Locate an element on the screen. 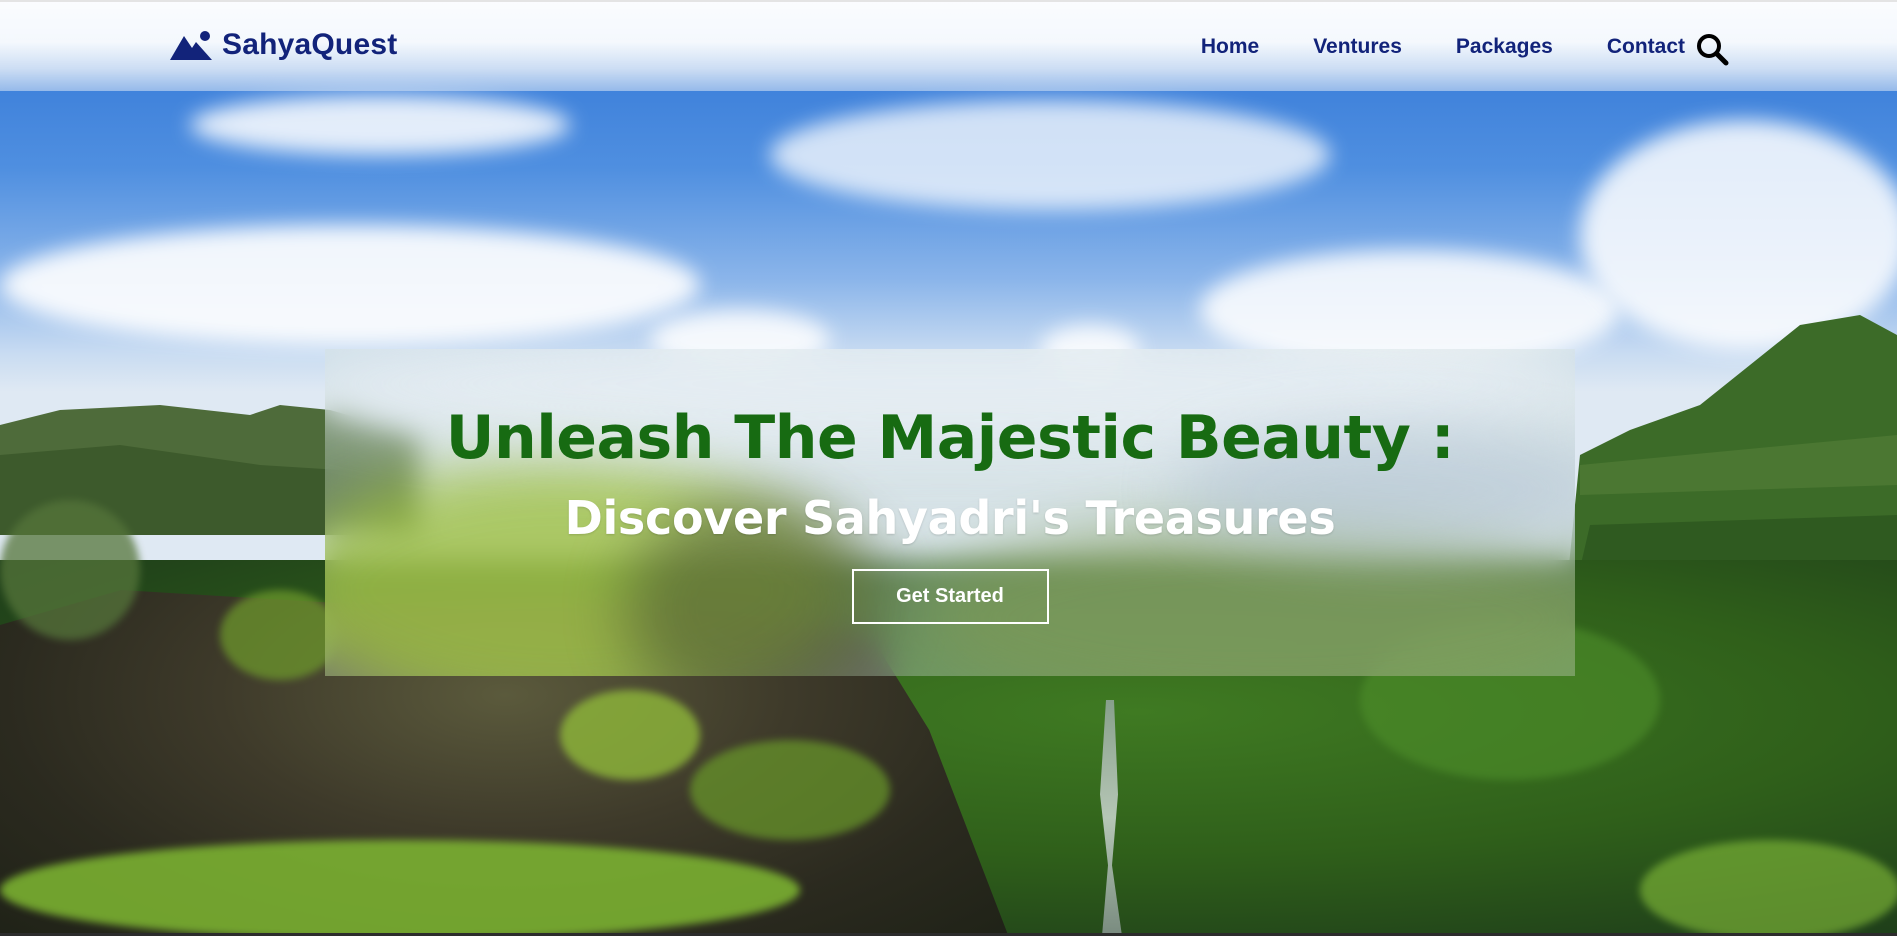  mountain-icon is located at coordinates (191, 45).